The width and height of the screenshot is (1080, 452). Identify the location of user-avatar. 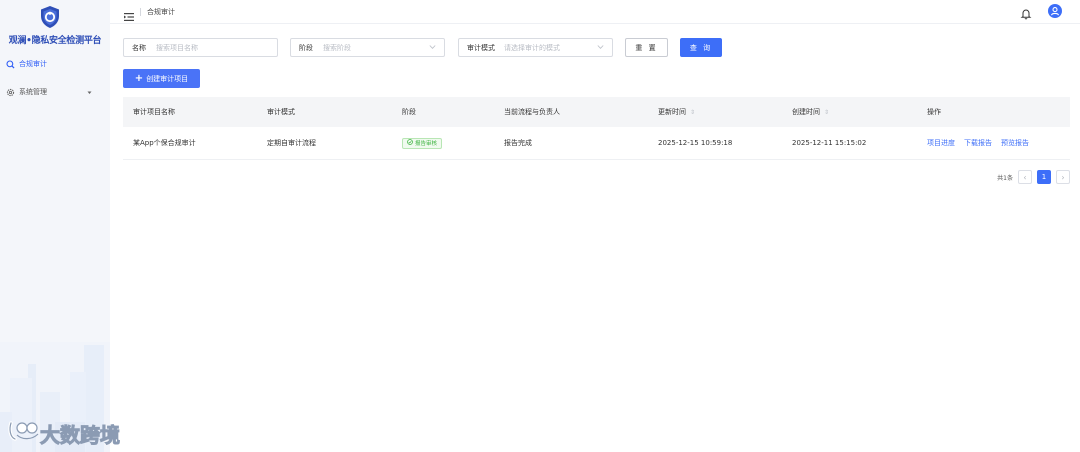
(1055, 11).